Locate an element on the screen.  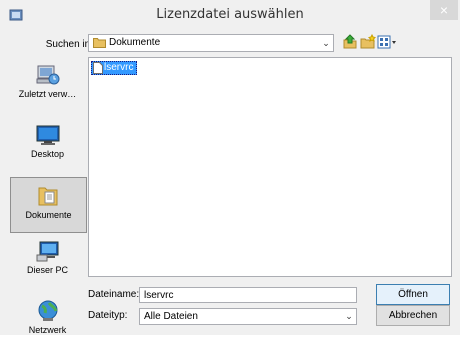
filetype-label: Dateityp: is located at coordinates (108, 315).